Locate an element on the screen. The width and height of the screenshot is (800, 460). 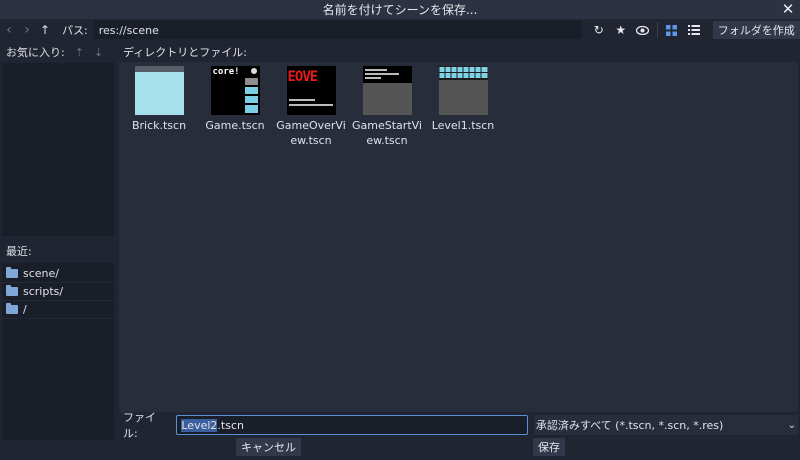
recent-label: 最近: is located at coordinates (19, 251).